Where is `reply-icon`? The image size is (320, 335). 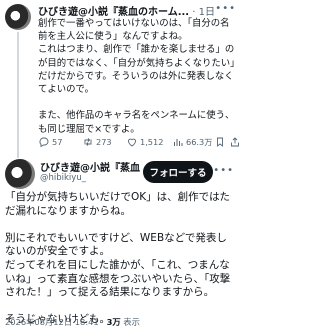
reply-icon is located at coordinates (44, 142).